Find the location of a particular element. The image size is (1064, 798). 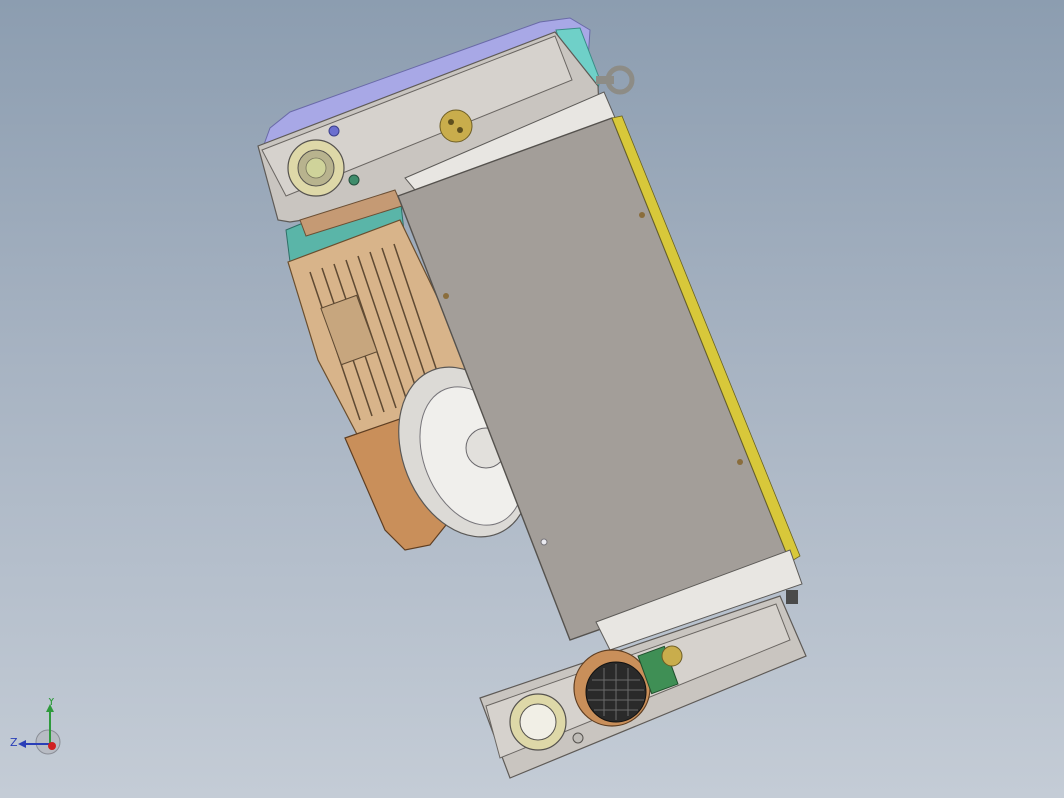

axis-triad: Y Z is located at coordinates (35, 726).